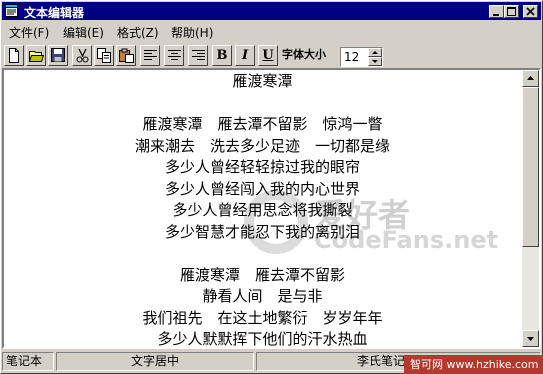  I want to click on copy-button, so click(104, 55).